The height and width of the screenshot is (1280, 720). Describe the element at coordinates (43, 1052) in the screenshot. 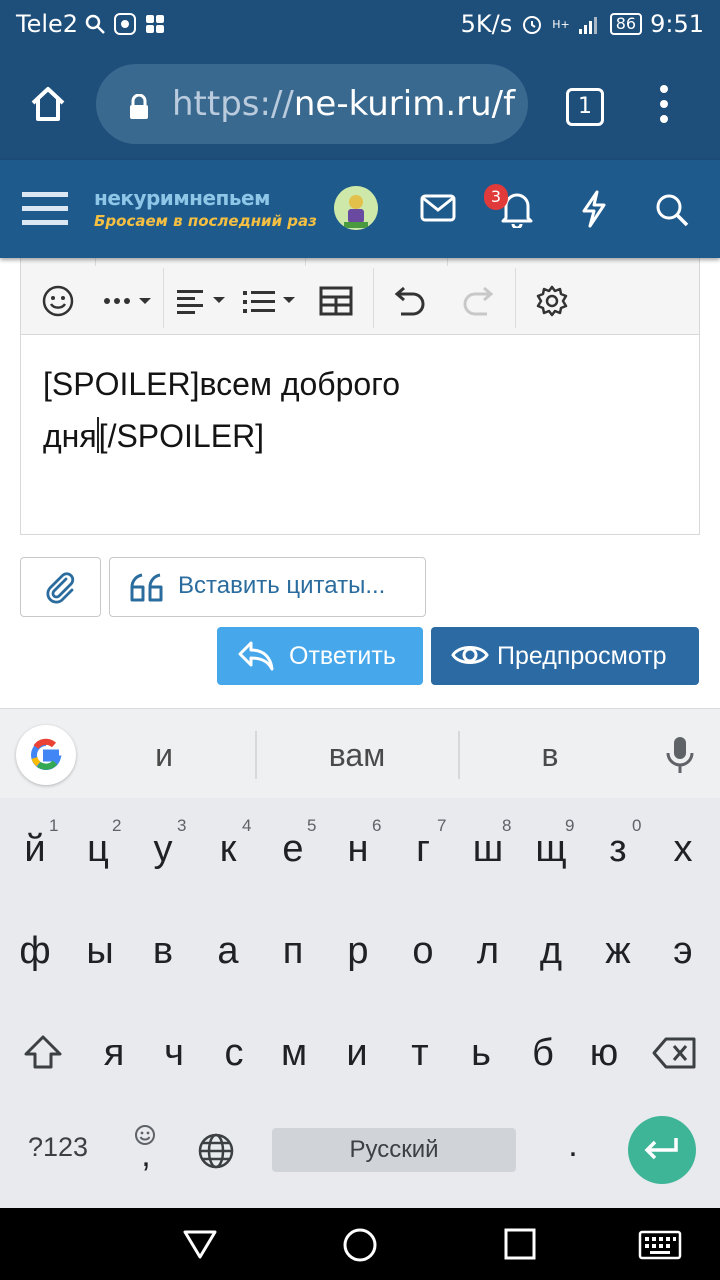

I see `shift-icon` at that location.